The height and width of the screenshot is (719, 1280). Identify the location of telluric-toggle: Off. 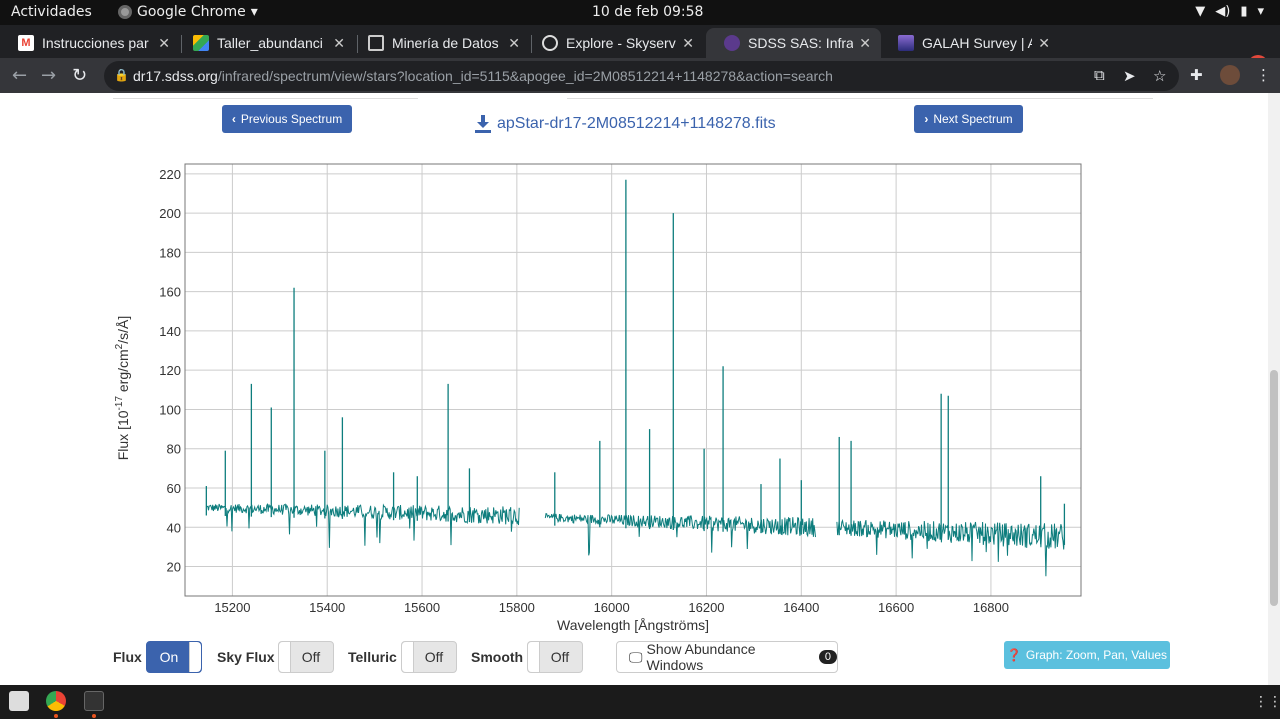
(429, 657).